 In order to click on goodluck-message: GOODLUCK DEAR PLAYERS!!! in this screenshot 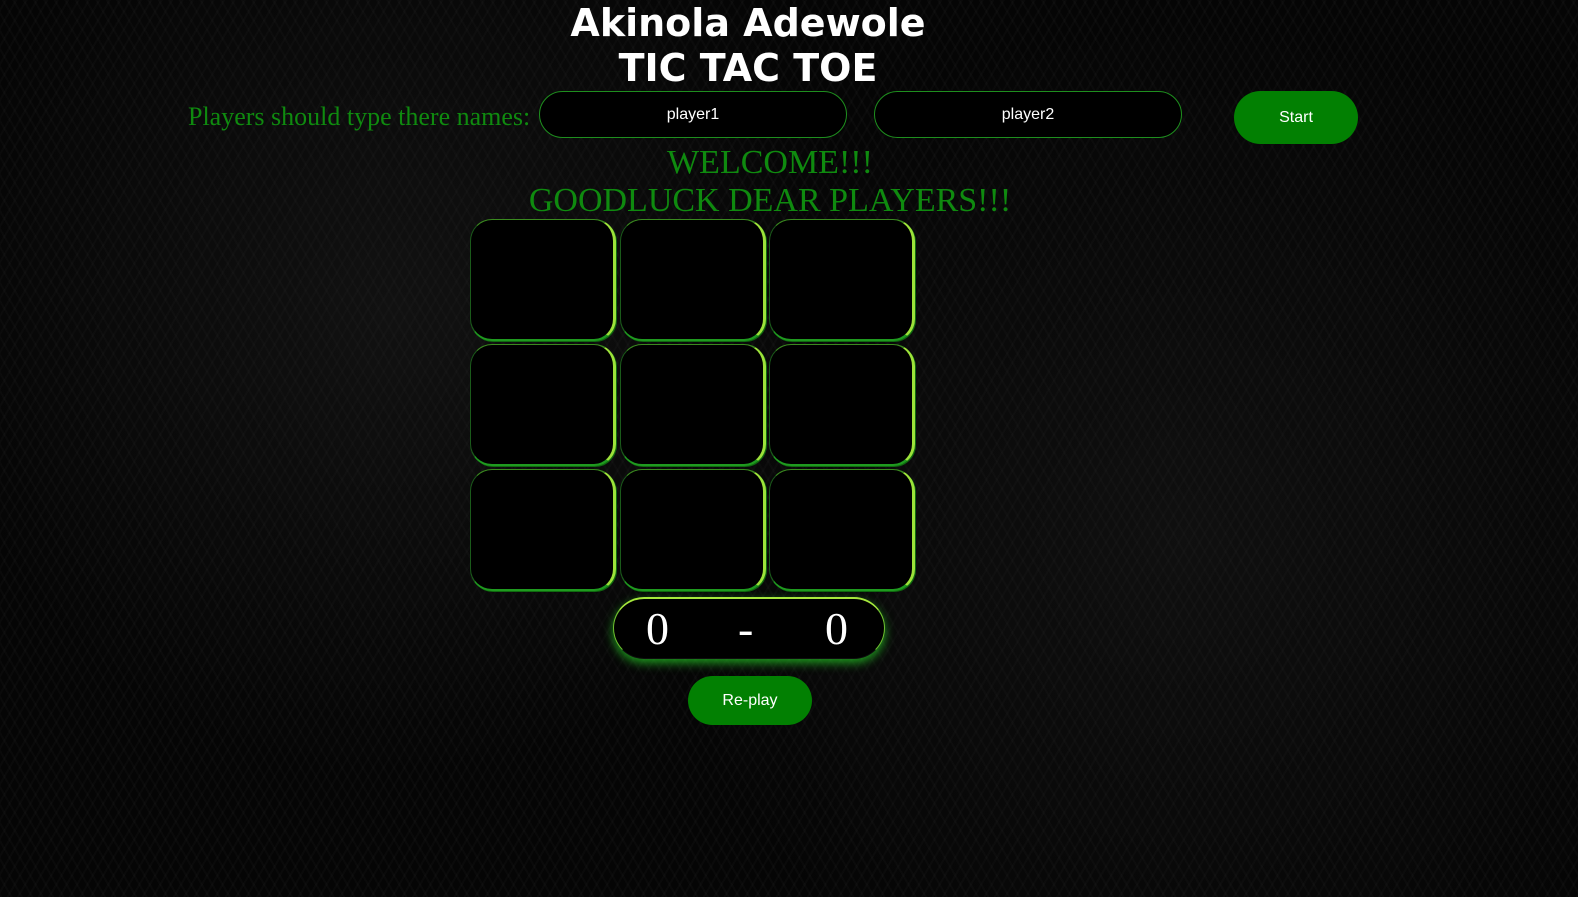, I will do `click(770, 200)`.